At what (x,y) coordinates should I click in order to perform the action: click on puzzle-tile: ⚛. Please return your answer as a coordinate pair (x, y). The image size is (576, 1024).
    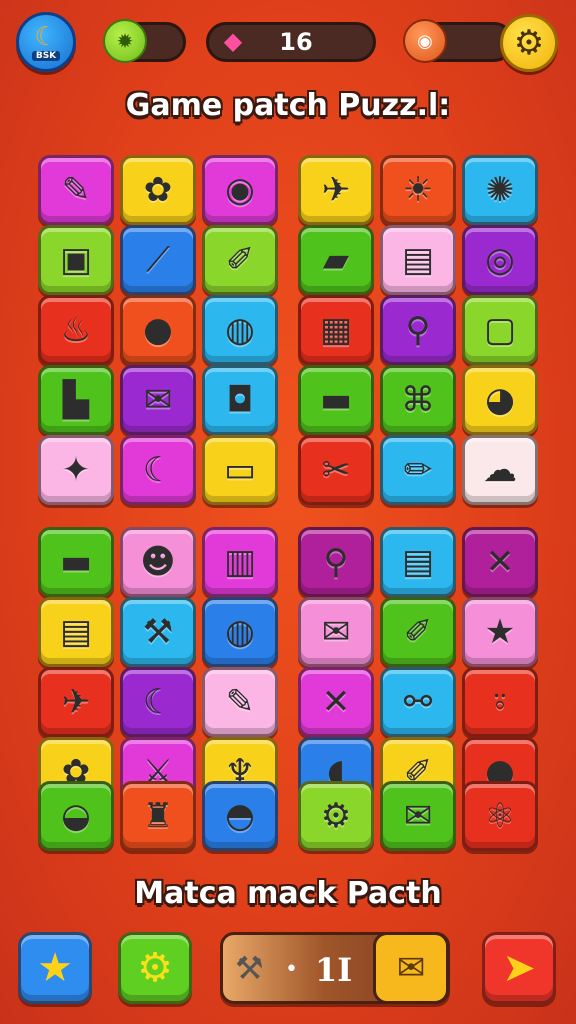
    Looking at the image, I should click on (500, 816).